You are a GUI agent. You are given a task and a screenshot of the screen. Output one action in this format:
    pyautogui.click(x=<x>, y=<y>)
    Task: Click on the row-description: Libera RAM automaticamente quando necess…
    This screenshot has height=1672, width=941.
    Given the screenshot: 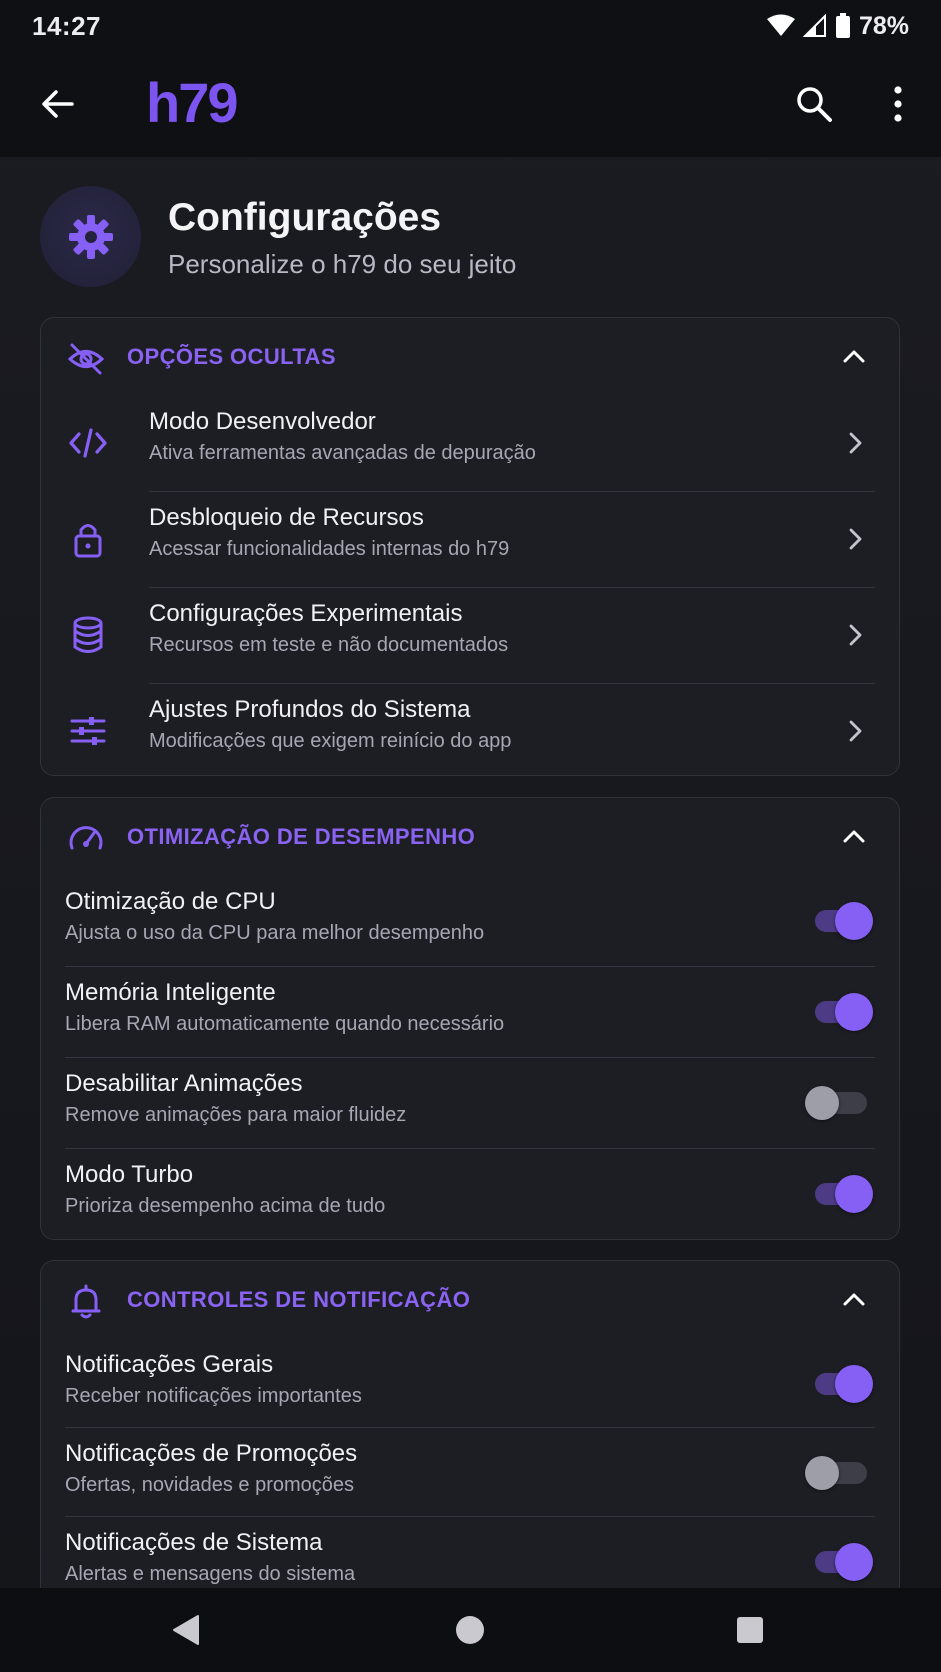 What is the action you would take?
    pyautogui.click(x=285, y=1024)
    